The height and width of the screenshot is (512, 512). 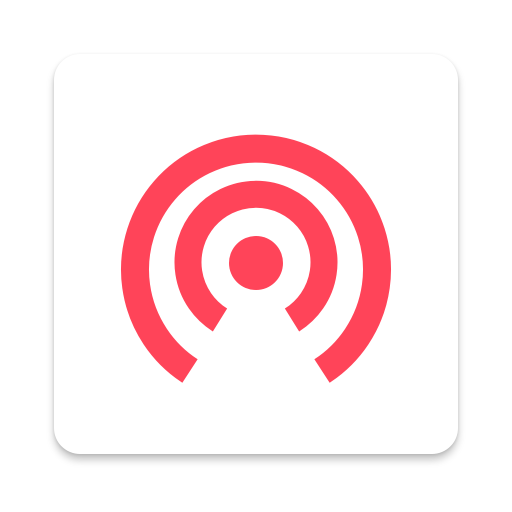 I want to click on center-dot, so click(x=256, y=263).